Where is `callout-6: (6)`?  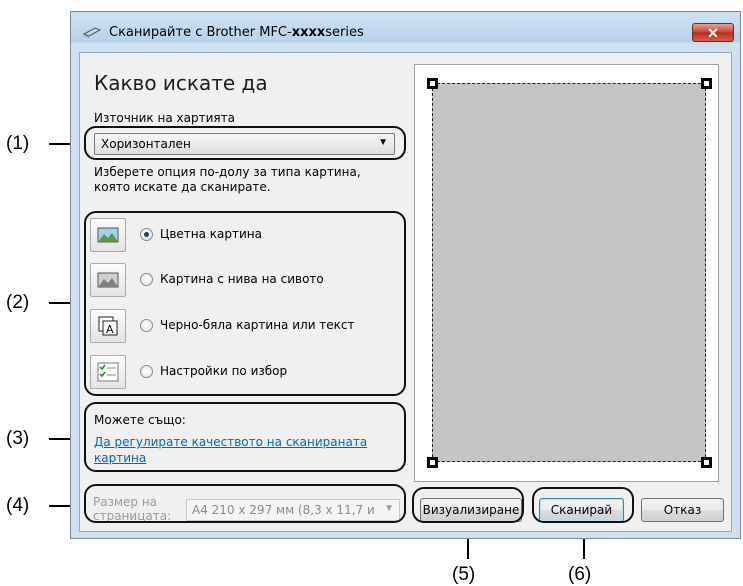
callout-6: (6) is located at coordinates (580, 574).